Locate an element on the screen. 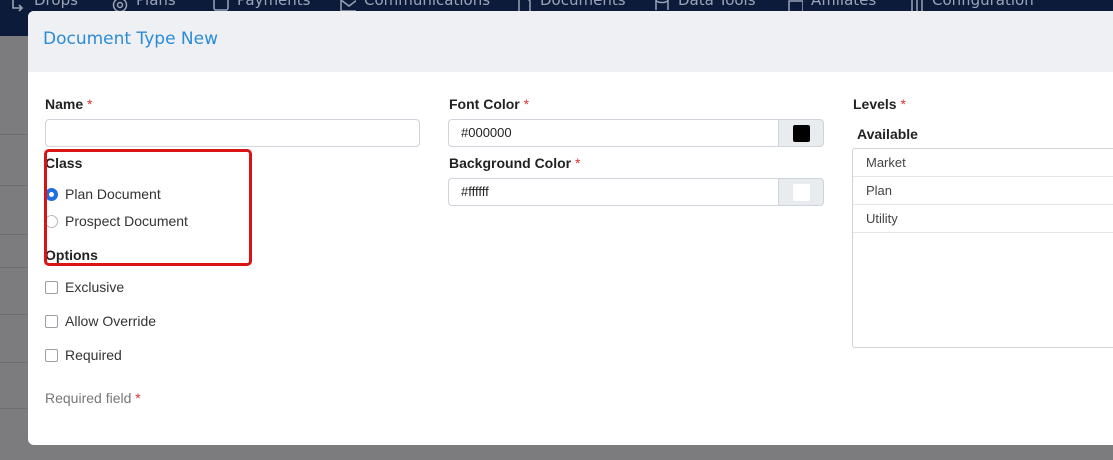 The height and width of the screenshot is (460, 1113). modal-header: Document Type New is located at coordinates (570, 41).